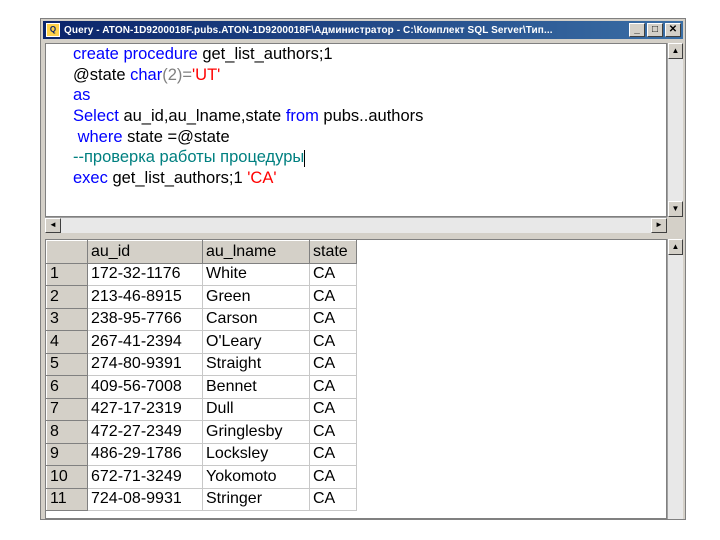  What do you see at coordinates (102, 74) in the screenshot?
I see `parameter: @state` at bounding box center [102, 74].